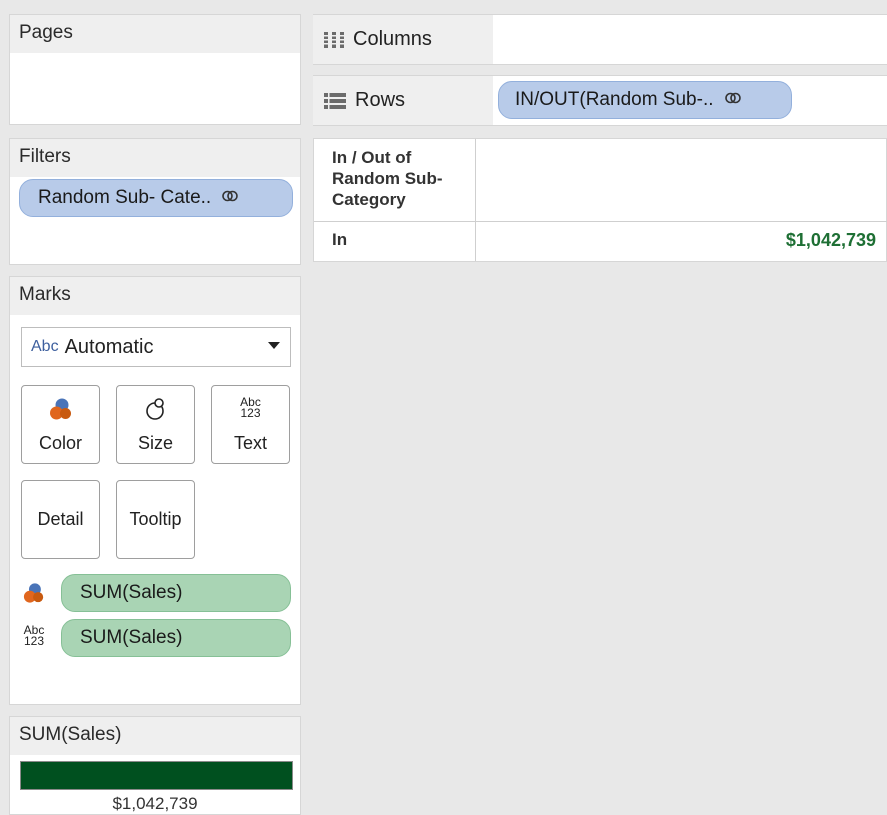  I want to click on text-button: Abc 123 Text, so click(250, 424).